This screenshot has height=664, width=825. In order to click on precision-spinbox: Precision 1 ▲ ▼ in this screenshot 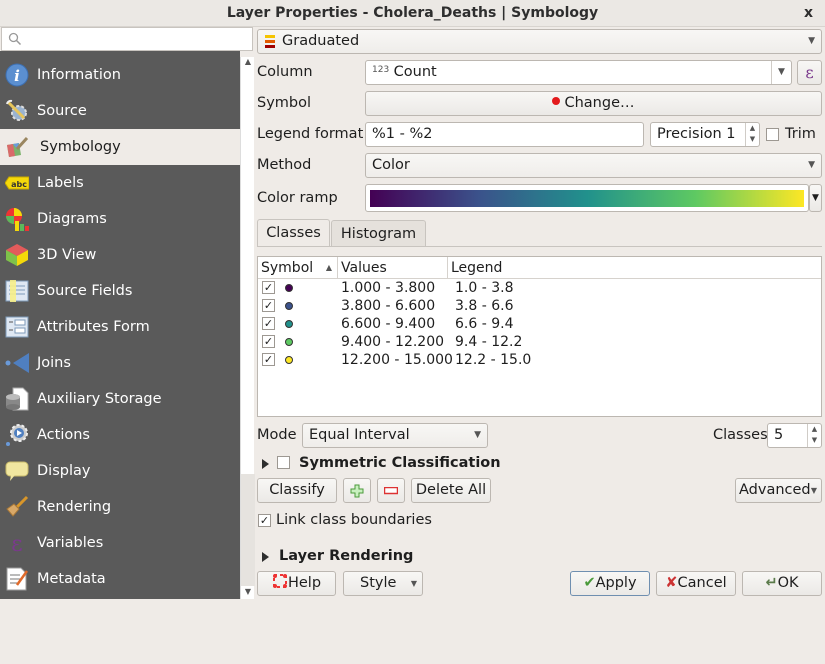, I will do `click(705, 134)`.